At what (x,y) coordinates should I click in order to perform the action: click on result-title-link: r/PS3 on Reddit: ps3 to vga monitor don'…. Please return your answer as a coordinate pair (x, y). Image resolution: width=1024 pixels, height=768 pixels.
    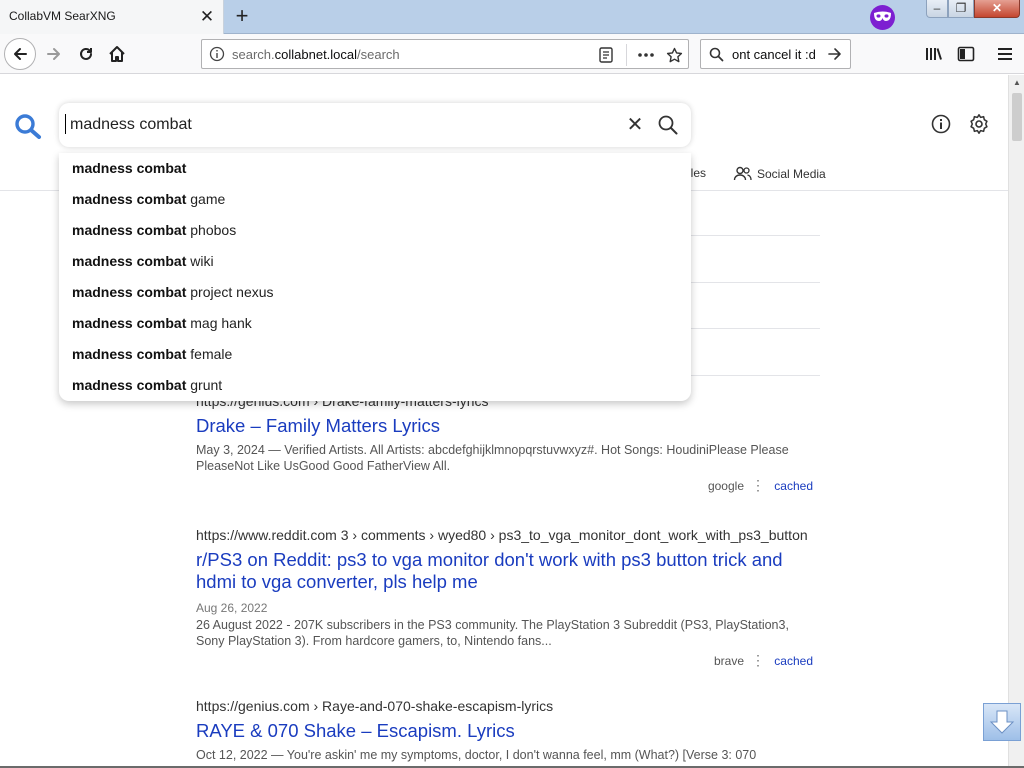
    Looking at the image, I should click on (508, 571).